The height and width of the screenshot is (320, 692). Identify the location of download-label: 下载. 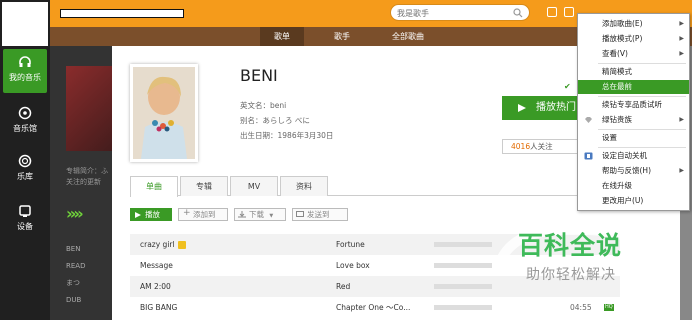
(256, 214).